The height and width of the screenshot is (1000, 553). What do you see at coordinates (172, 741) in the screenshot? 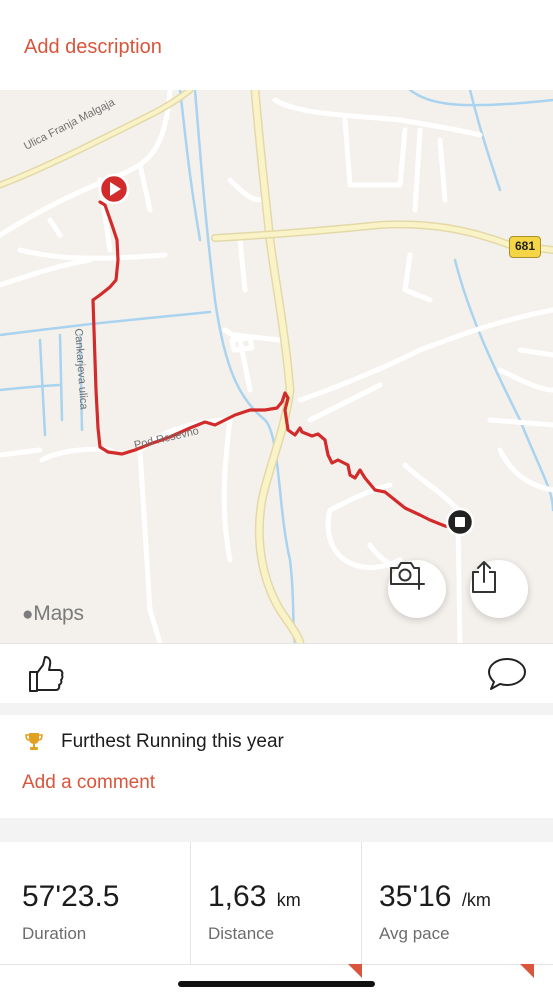
I see `achievement-text: Furthest Running this year` at bounding box center [172, 741].